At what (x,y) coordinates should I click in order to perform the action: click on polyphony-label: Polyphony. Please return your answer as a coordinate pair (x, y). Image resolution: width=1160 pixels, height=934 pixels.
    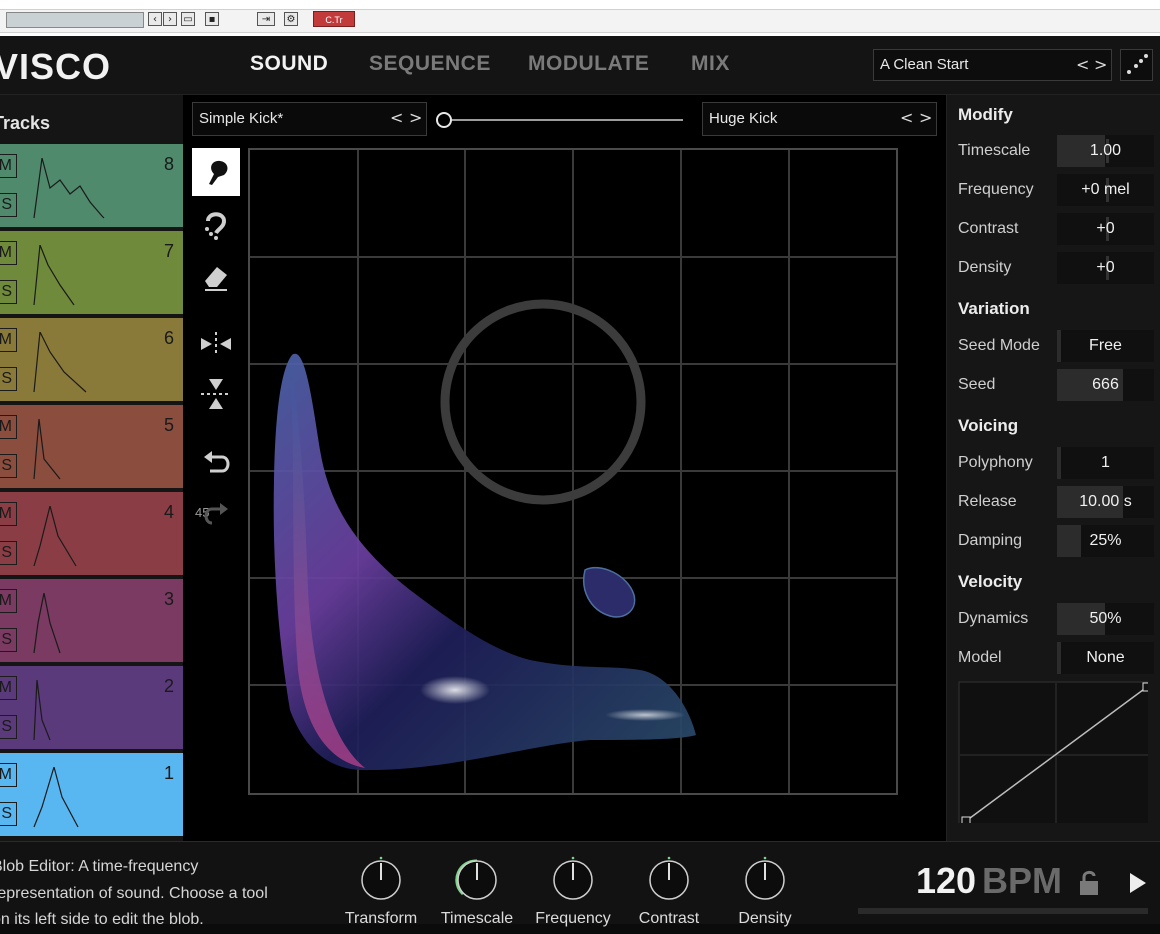
    Looking at the image, I should click on (995, 462).